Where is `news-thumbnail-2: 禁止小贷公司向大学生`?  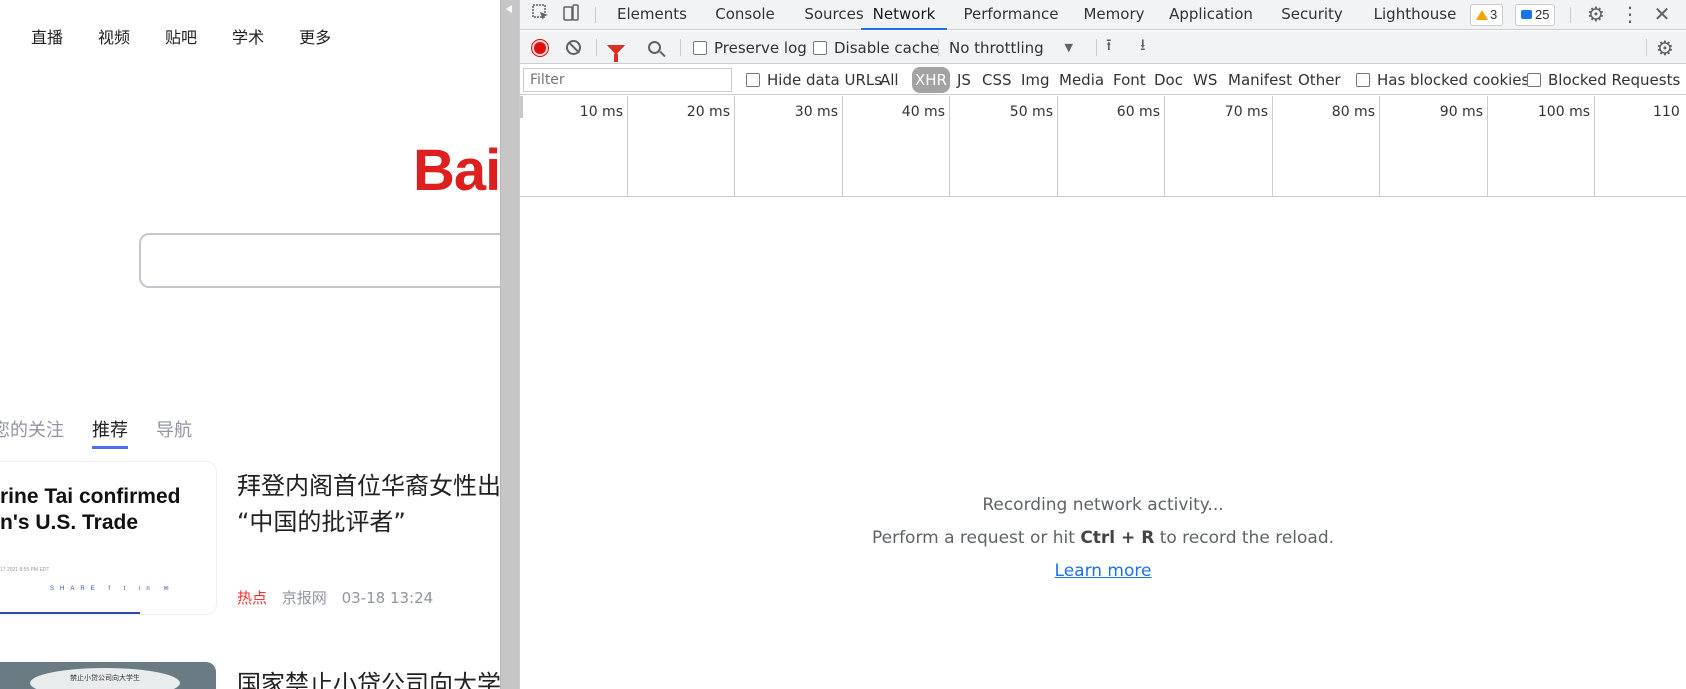
news-thumbnail-2: 禁止小贷公司向大学生 is located at coordinates (108, 675).